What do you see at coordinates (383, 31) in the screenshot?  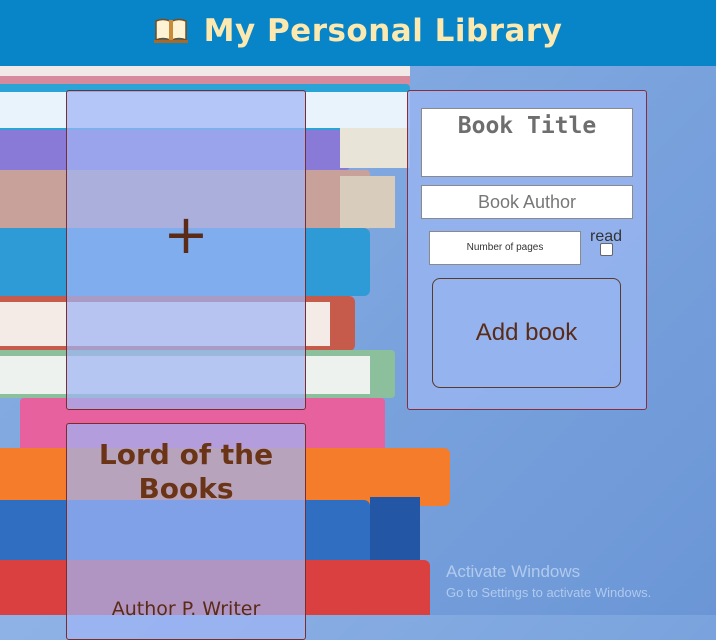 I see `app-title: My Personal Library` at bounding box center [383, 31].